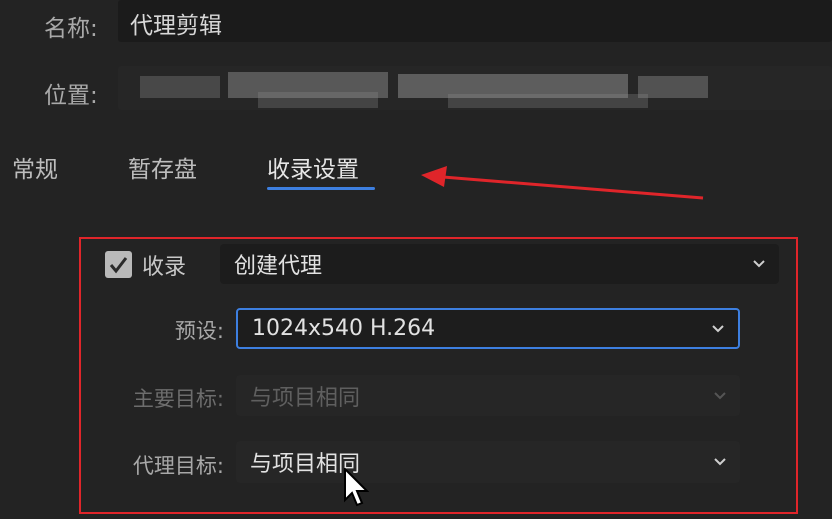 This screenshot has width=832, height=519. Describe the element at coordinates (199, 331) in the screenshot. I see `preset-label: 预设:` at that location.